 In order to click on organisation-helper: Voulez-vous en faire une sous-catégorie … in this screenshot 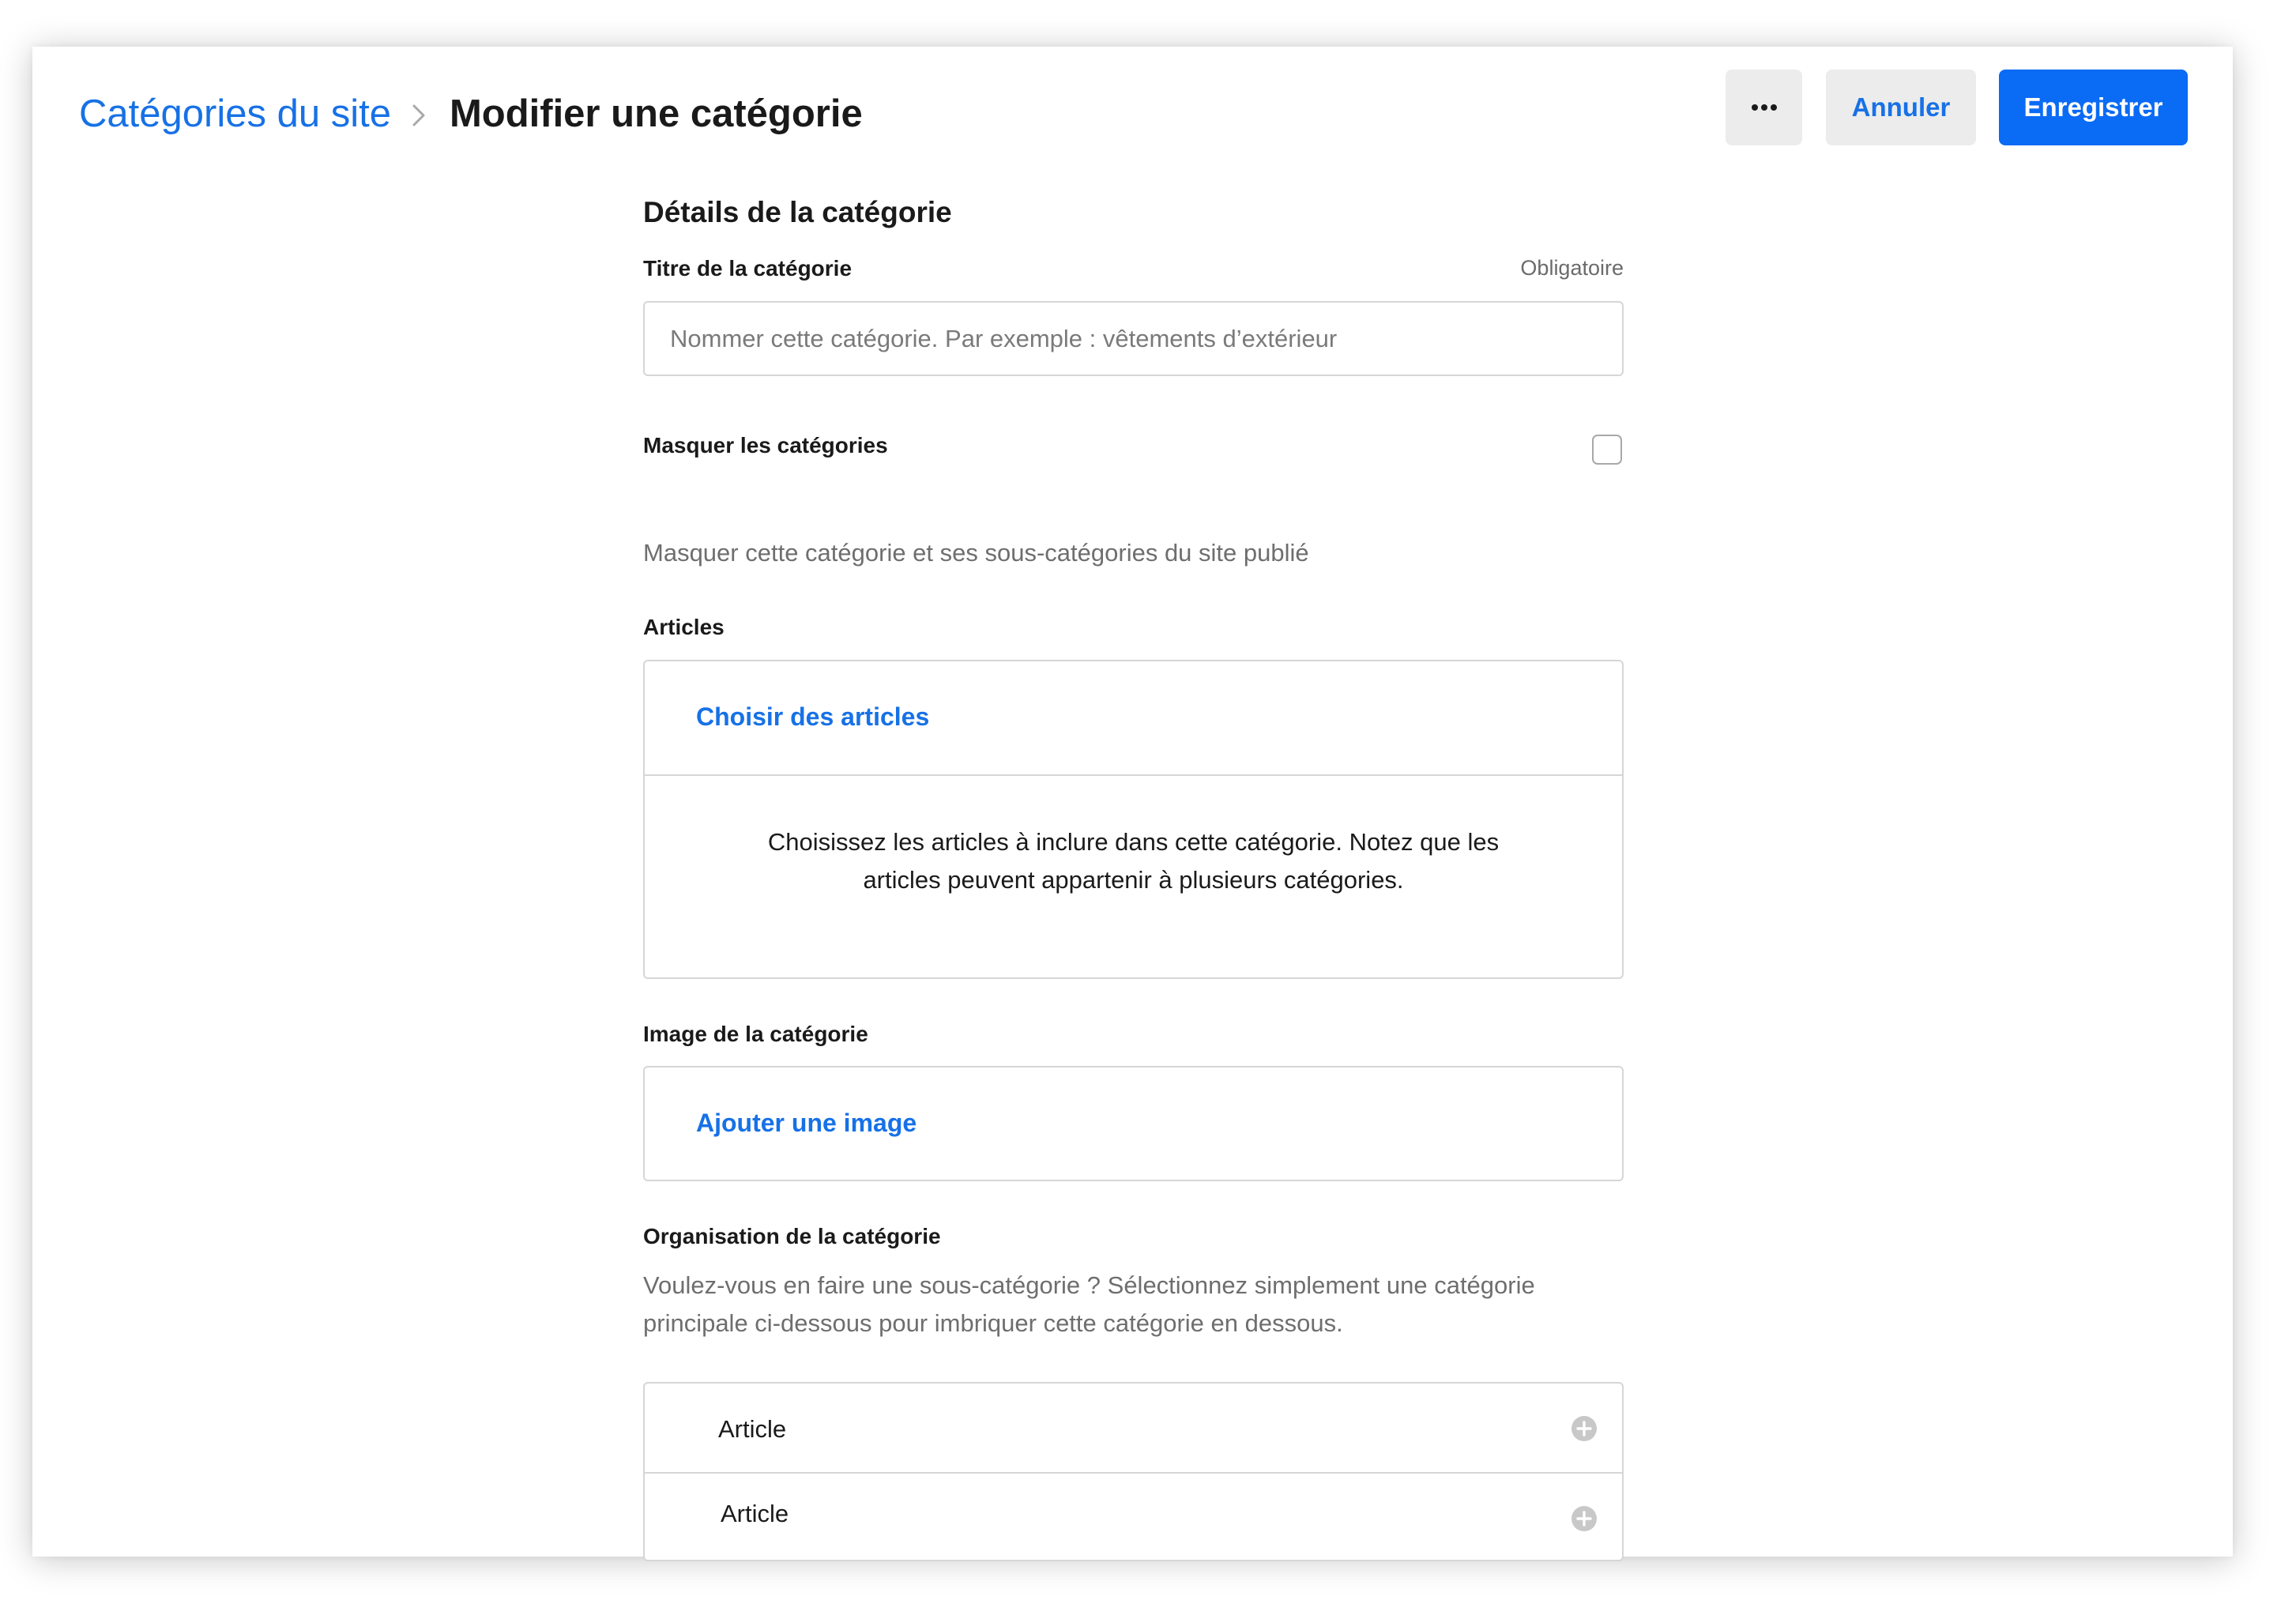, I will do `click(1089, 1304)`.